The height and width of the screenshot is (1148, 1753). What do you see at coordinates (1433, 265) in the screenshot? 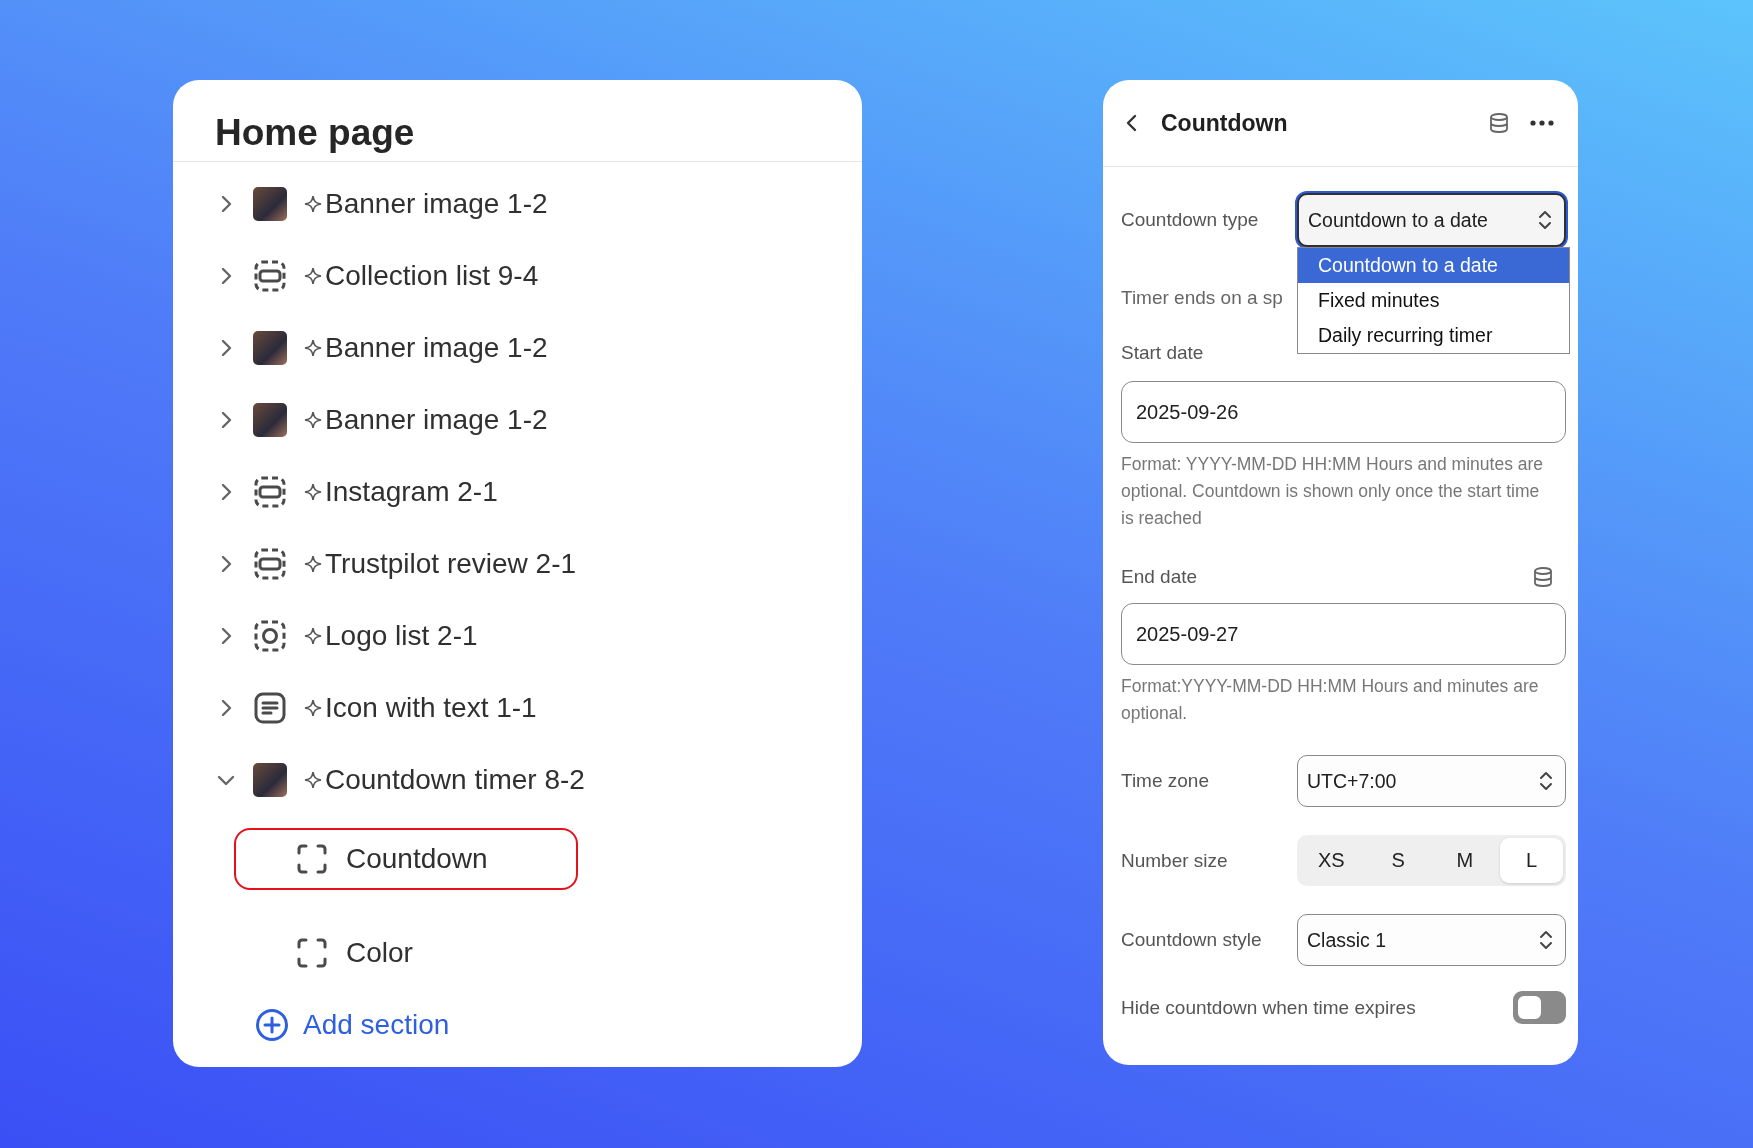
I see `dropdown-option: Countdown to a date` at bounding box center [1433, 265].